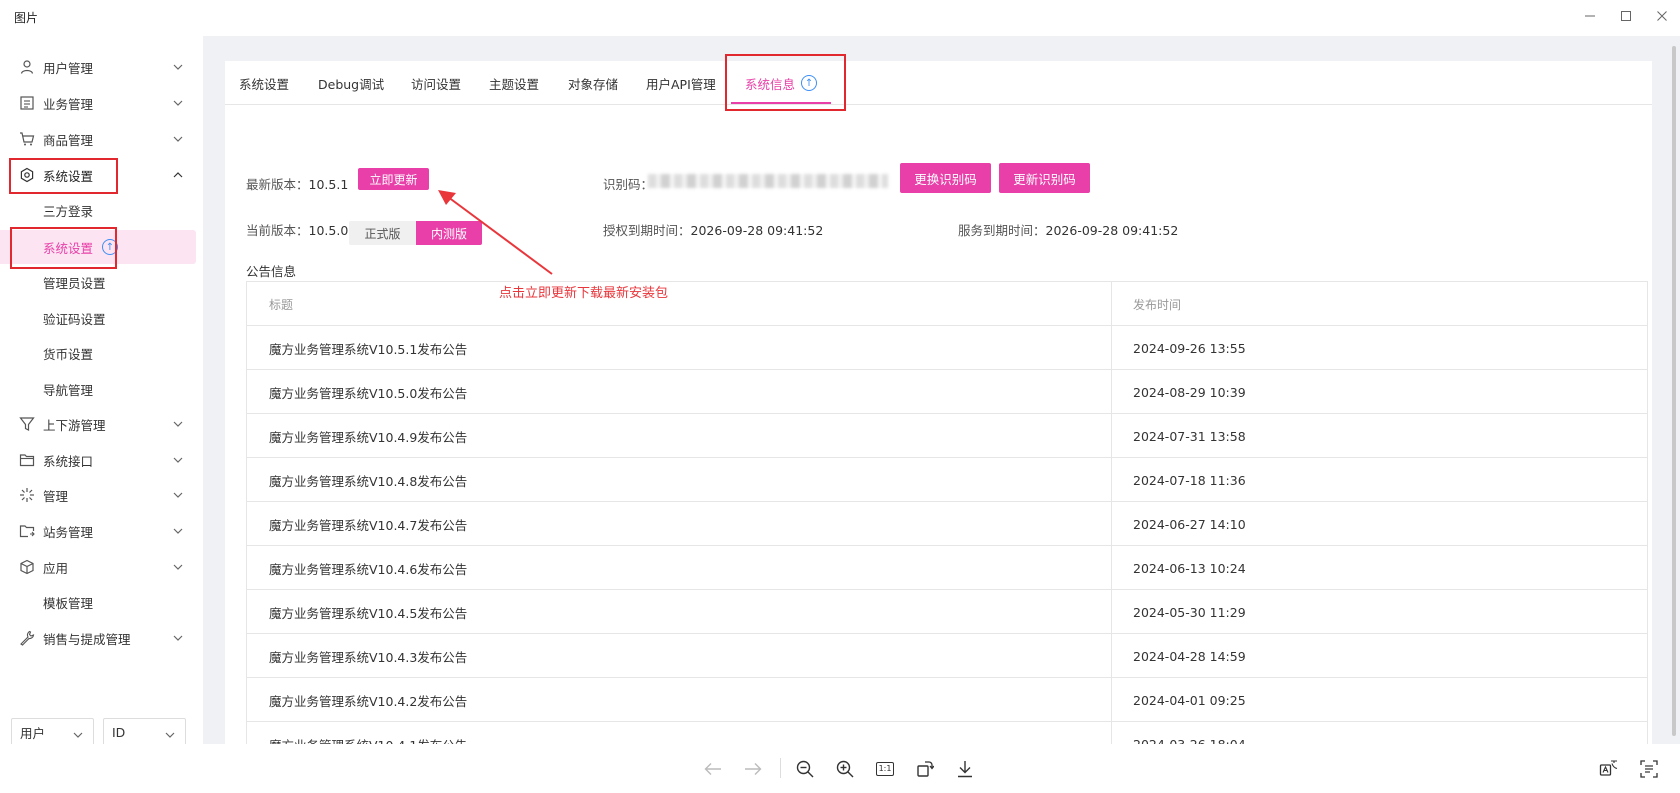 The image size is (1680, 793). I want to click on close-window-button, so click(1662, 16).